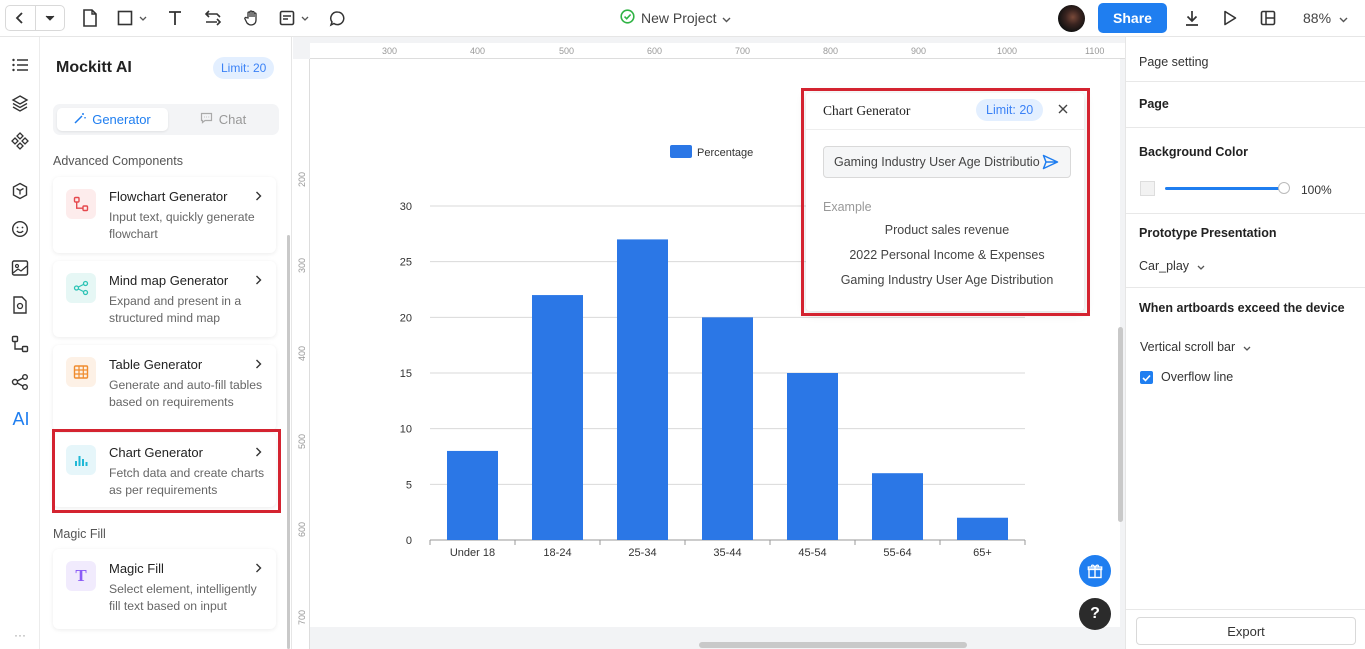  I want to click on project-title-menu: New Project, so click(675, 18).